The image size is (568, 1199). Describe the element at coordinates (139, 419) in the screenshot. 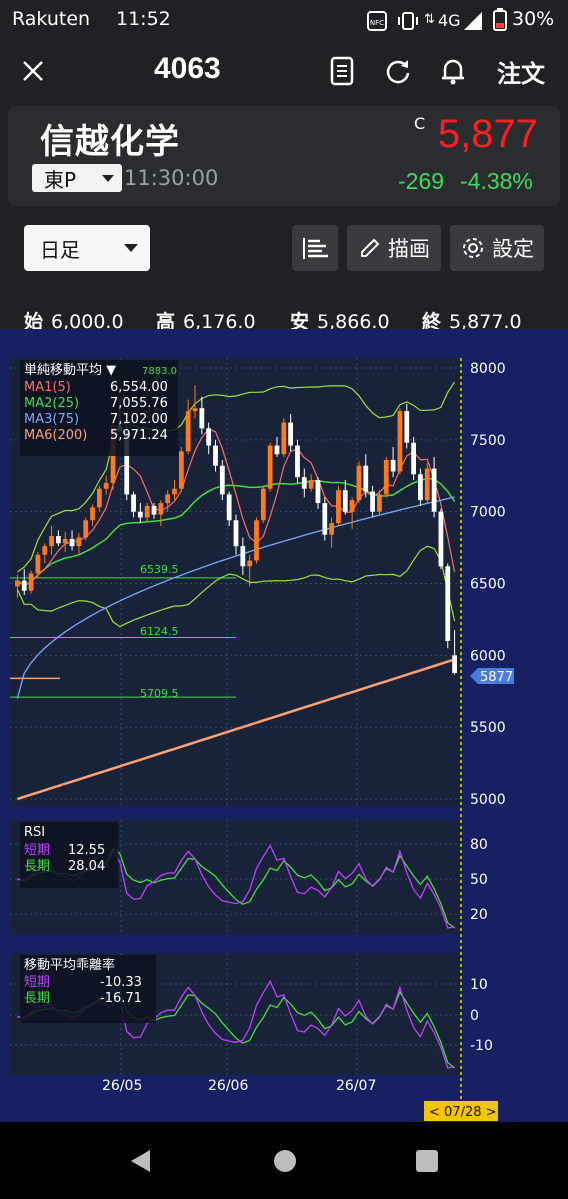

I see `ma-legend-value: 7,102.00` at that location.